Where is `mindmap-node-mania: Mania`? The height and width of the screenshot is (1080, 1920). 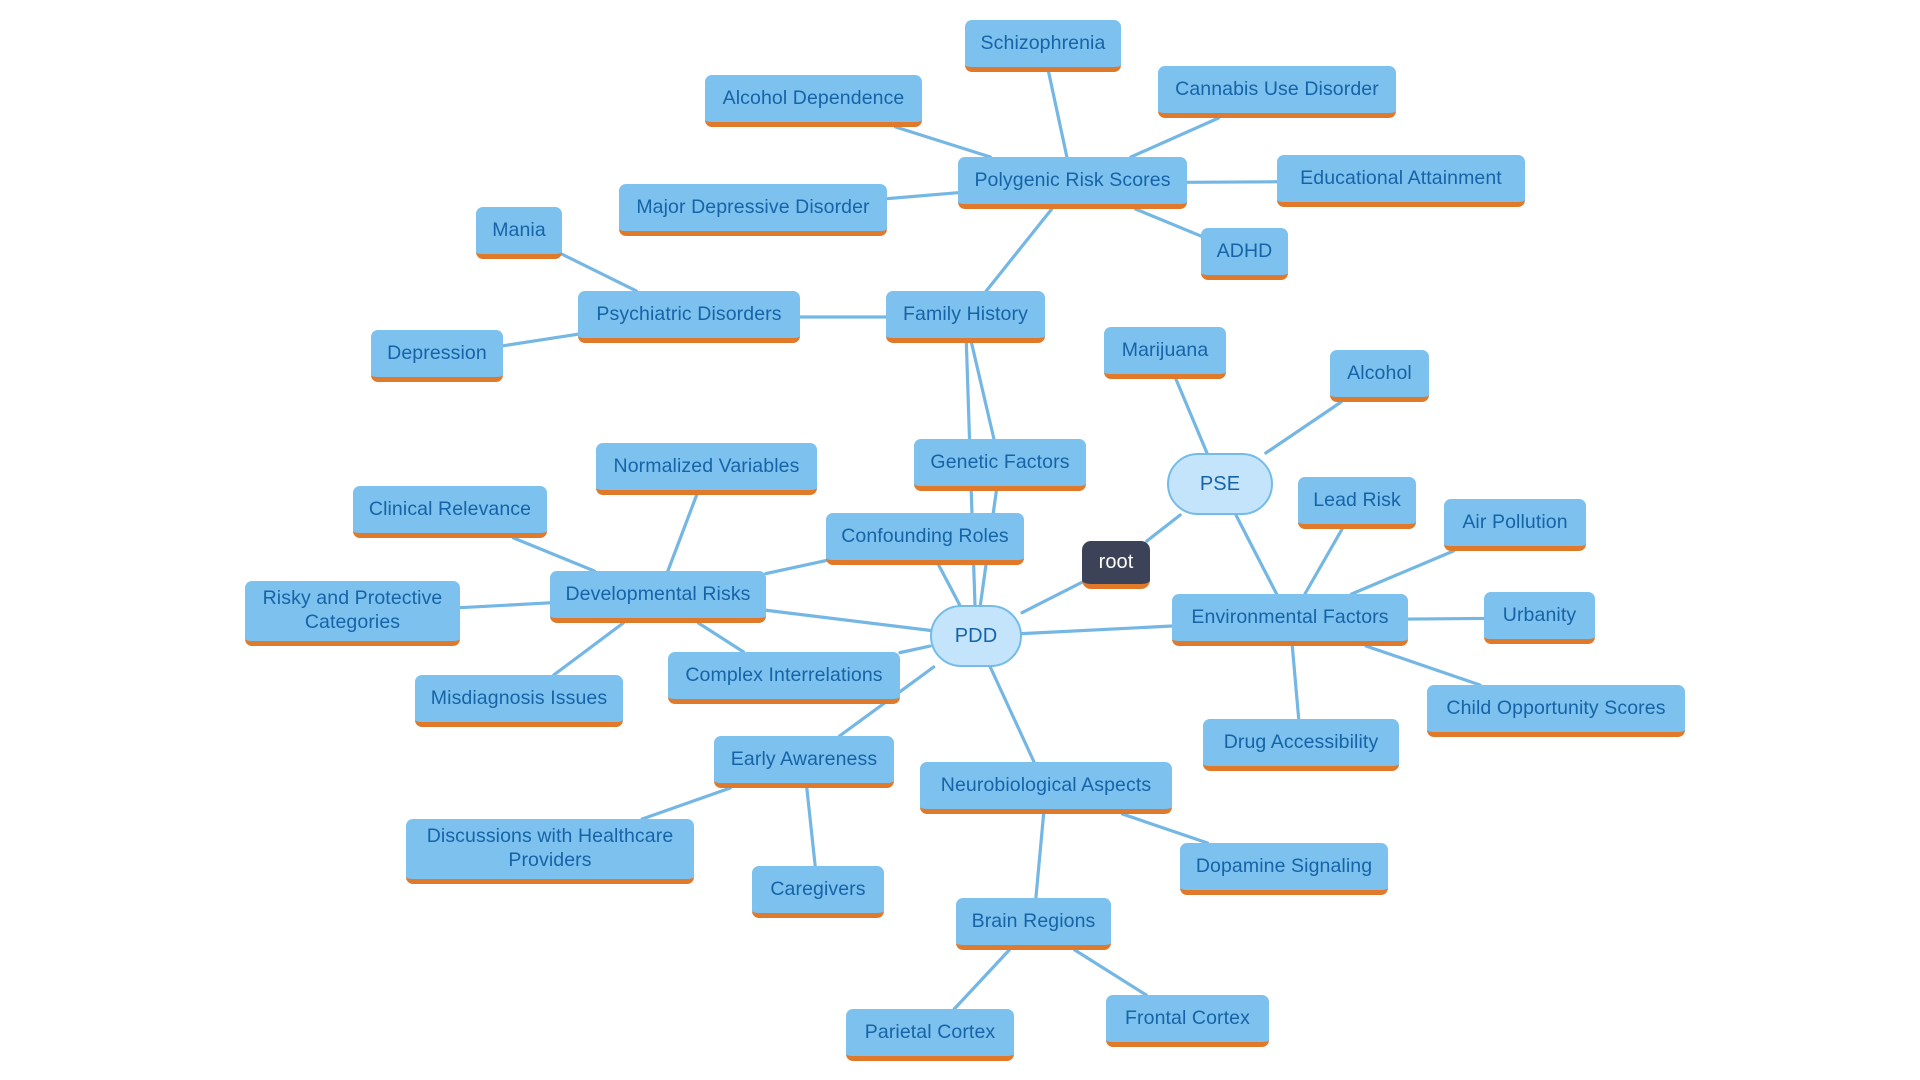 mindmap-node-mania: Mania is located at coordinates (519, 233).